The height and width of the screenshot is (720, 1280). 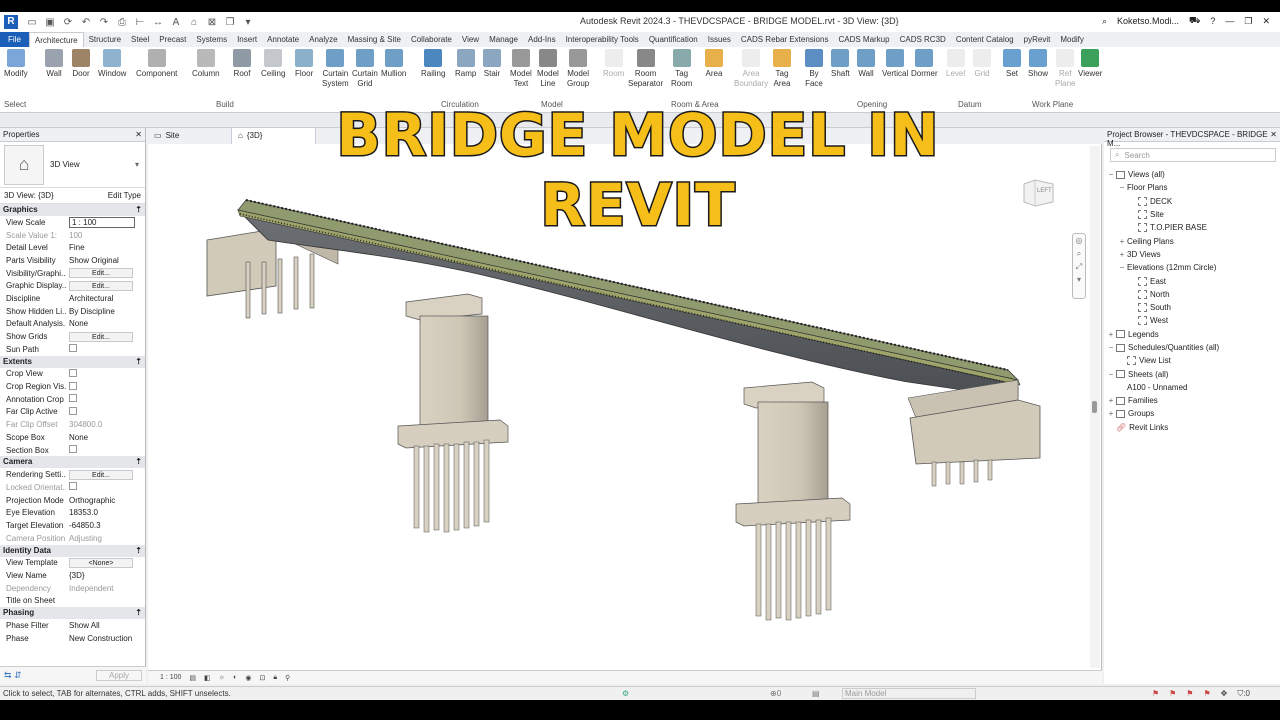 What do you see at coordinates (273, 64) in the screenshot?
I see `ceiling-button: Ceiling` at bounding box center [273, 64].